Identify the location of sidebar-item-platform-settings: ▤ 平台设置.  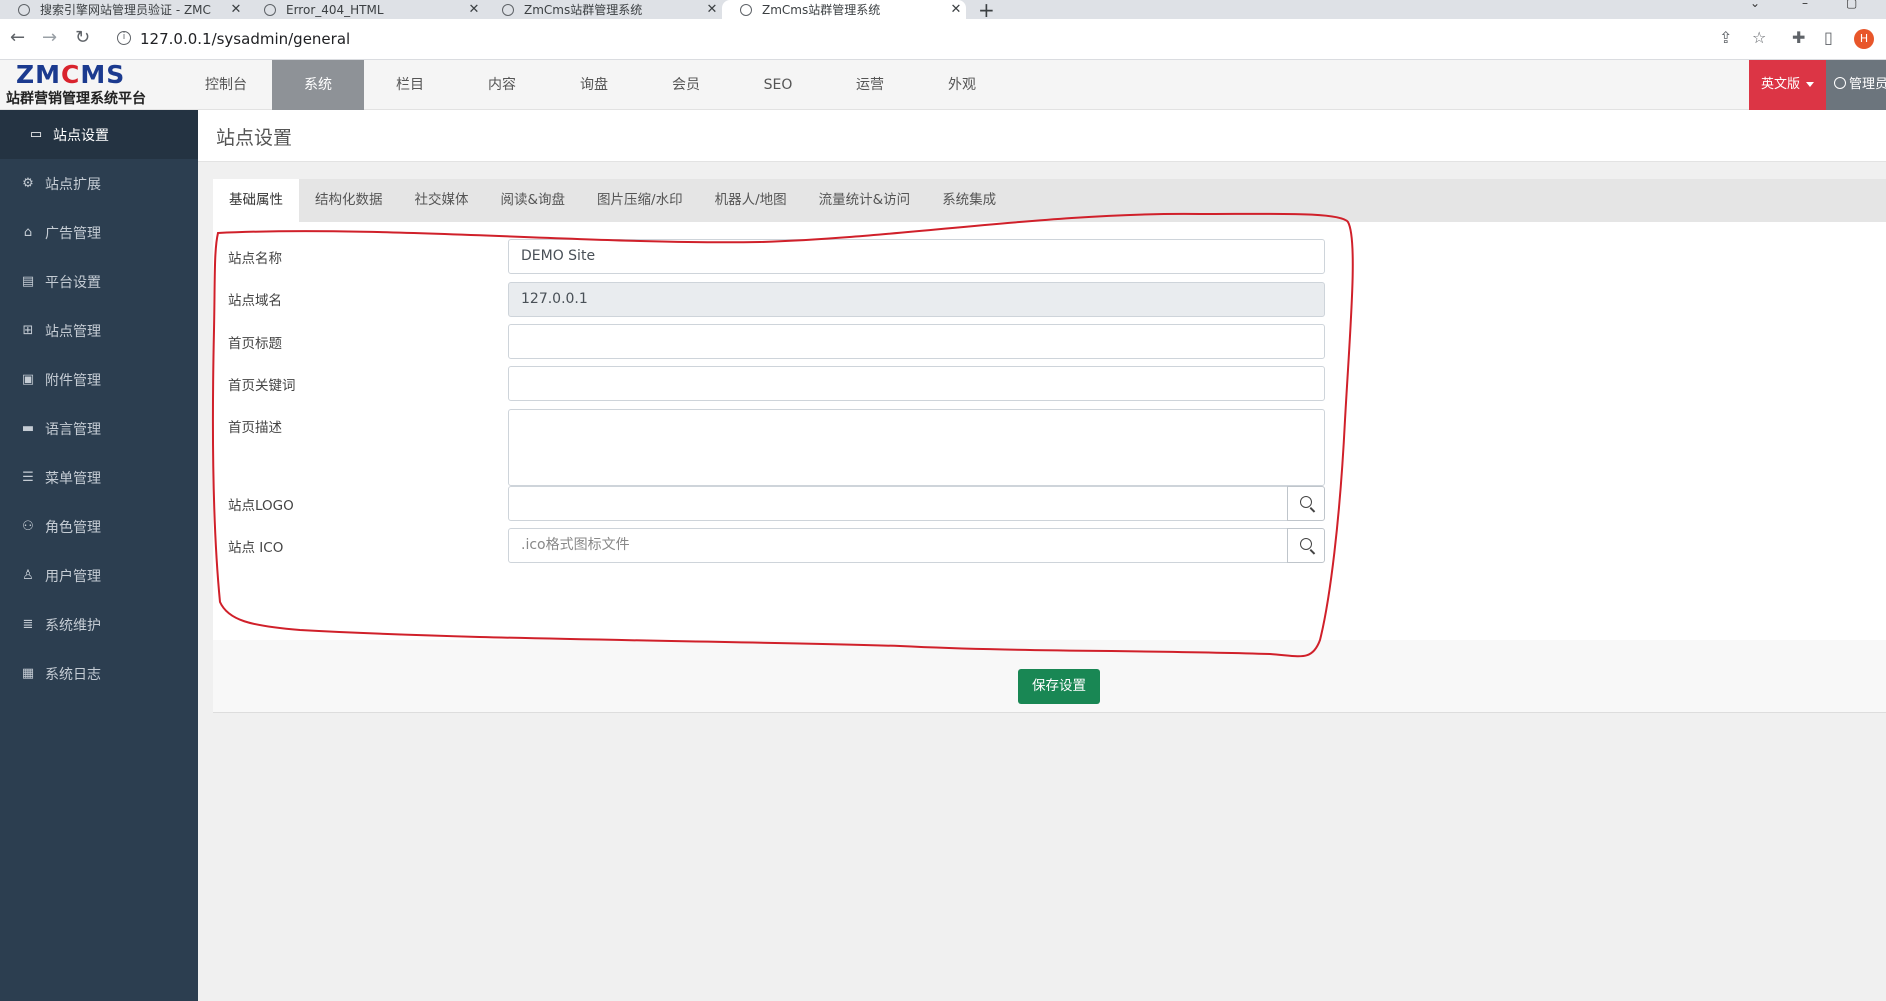
(99, 281).